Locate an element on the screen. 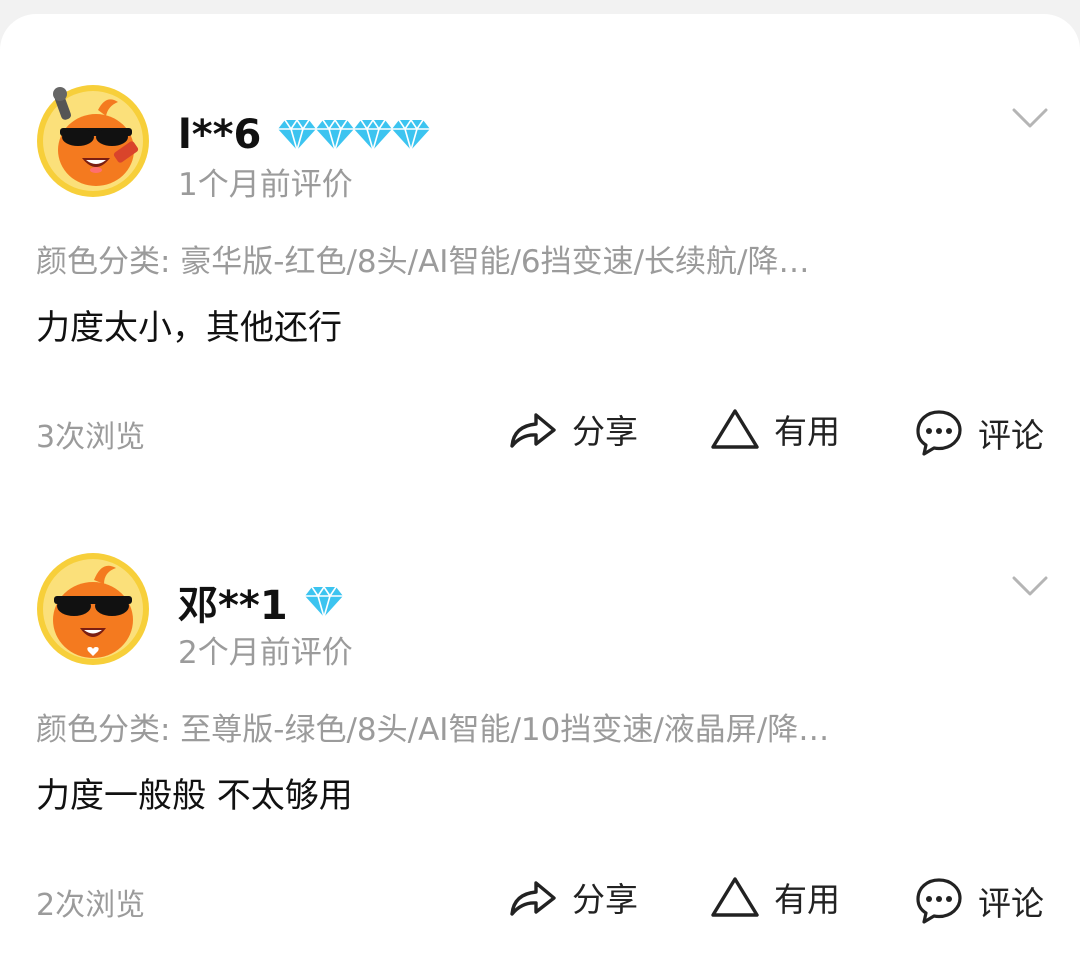 The height and width of the screenshot is (953, 1080). username: 邓**1 is located at coordinates (260, 603).